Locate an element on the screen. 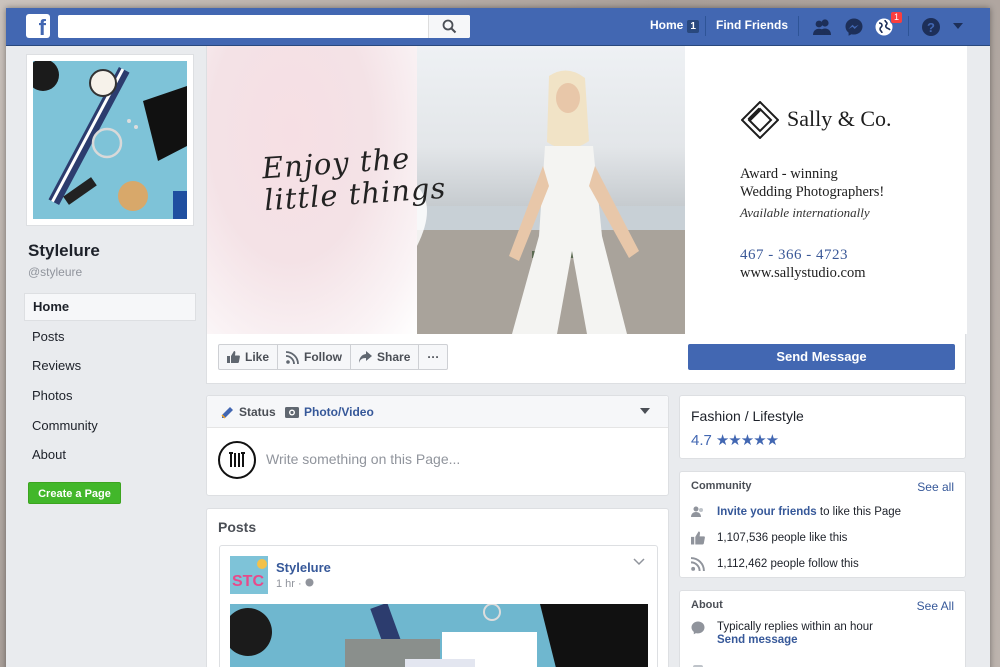 The height and width of the screenshot is (667, 1000). community-follows-row: 1,112,462 people follow this is located at coordinates (775, 564).